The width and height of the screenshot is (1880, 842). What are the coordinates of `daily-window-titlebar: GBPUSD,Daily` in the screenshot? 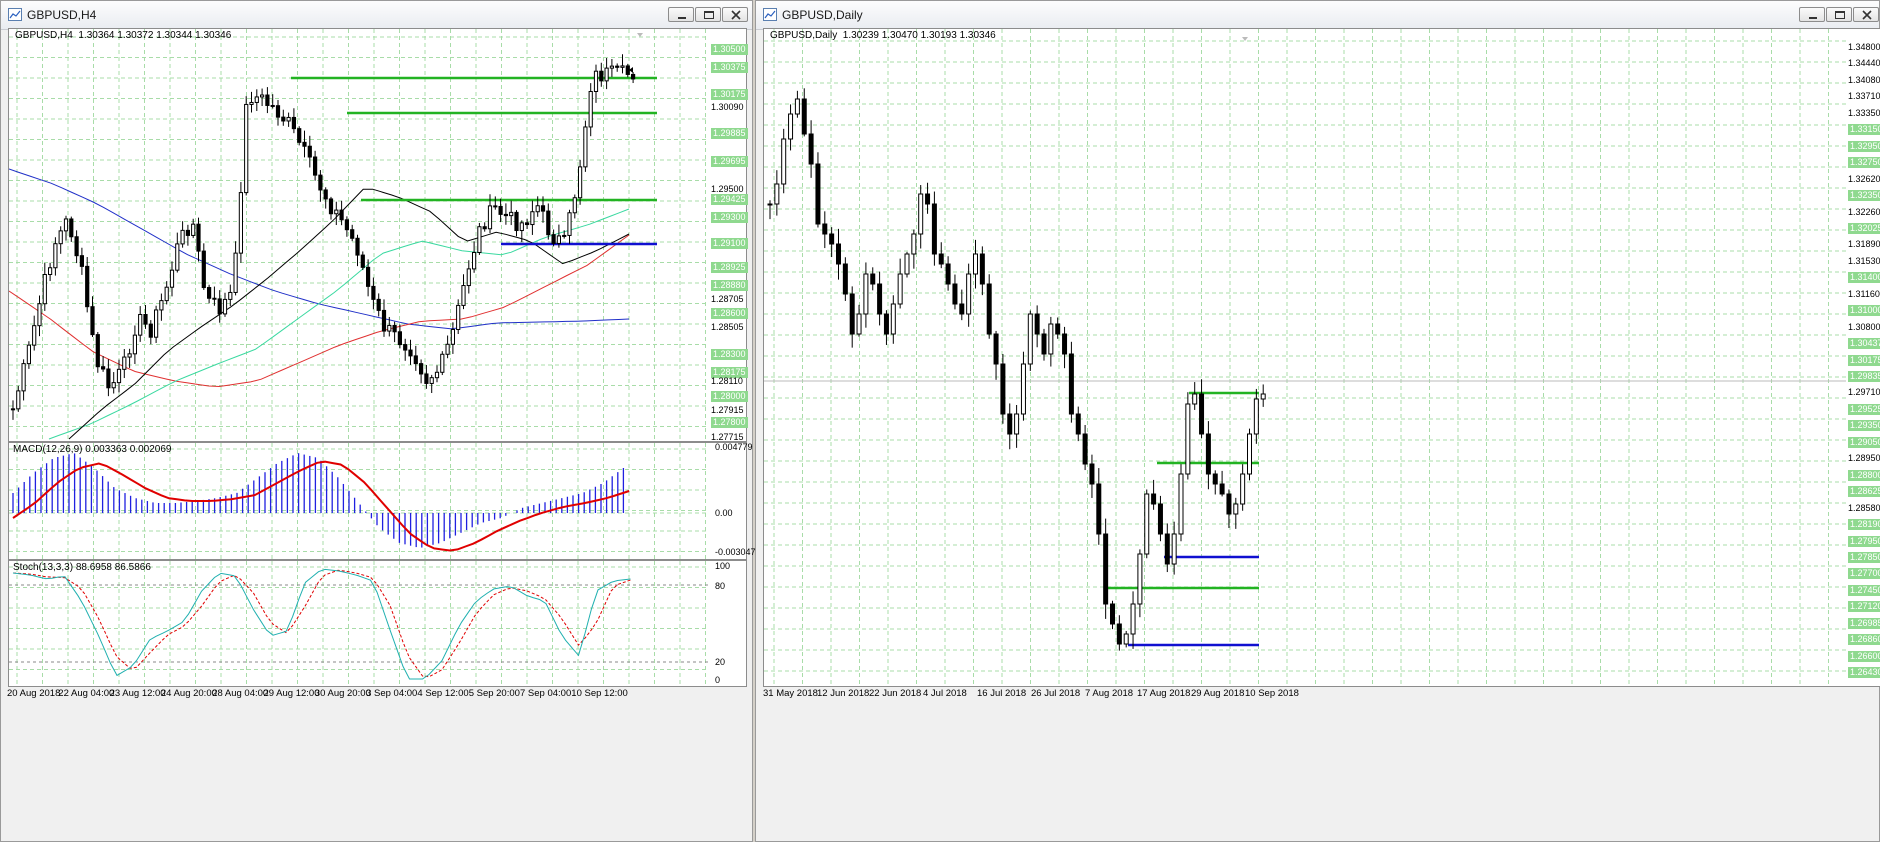 It's located at (1317, 15).